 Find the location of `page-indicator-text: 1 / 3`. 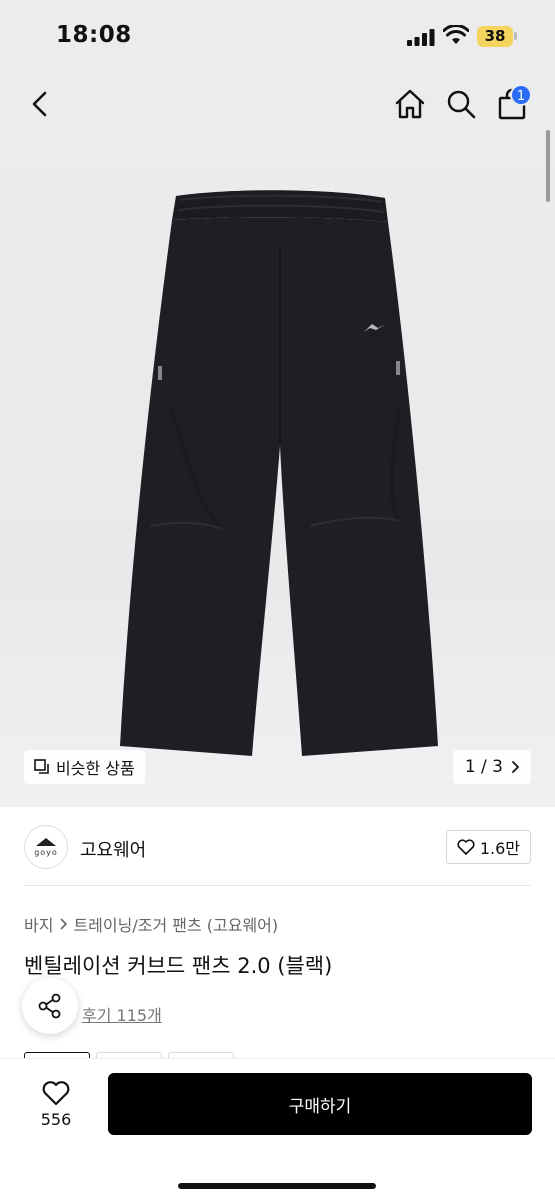

page-indicator-text: 1 / 3 is located at coordinates (483, 767).